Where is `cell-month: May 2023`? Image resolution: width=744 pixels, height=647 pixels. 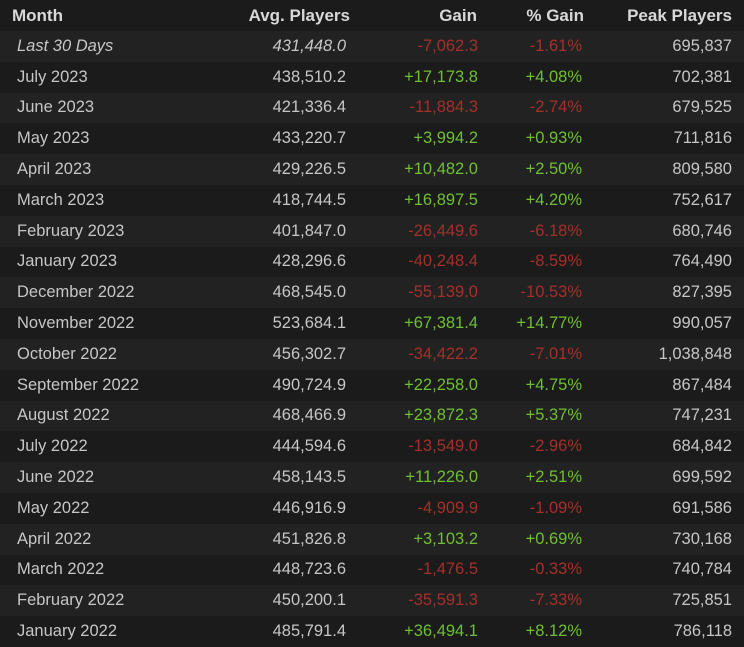
cell-month: May 2023 is located at coordinates (53, 138).